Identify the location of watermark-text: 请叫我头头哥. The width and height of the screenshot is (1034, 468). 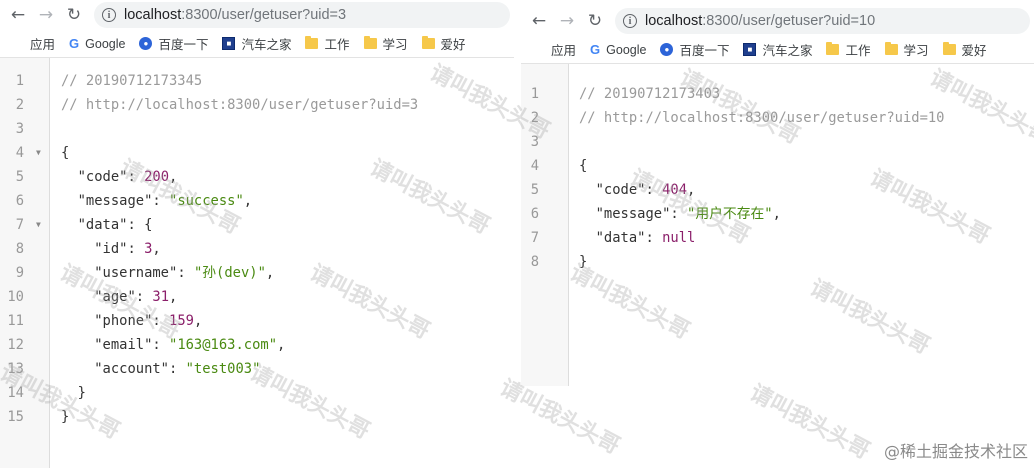
(809, 422).